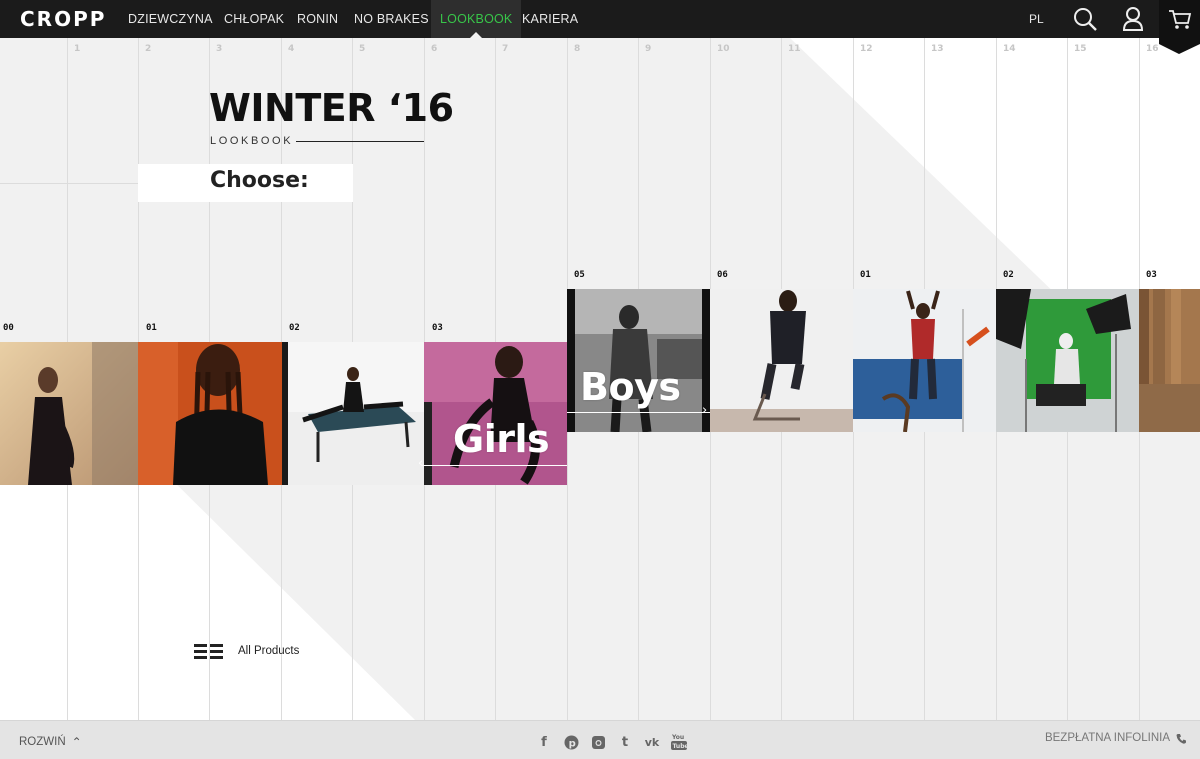  Describe the element at coordinates (259, 180) in the screenshot. I see `choose-label: Choose:` at that location.